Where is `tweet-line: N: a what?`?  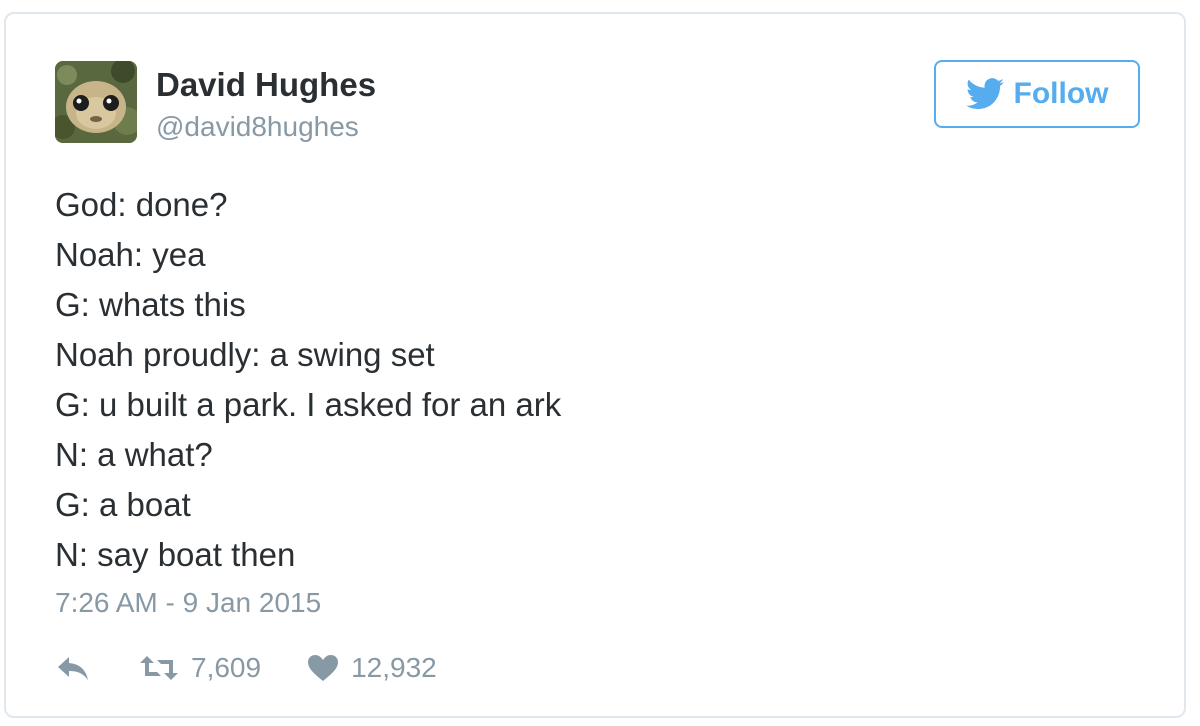 tweet-line: N: a what? is located at coordinates (134, 454).